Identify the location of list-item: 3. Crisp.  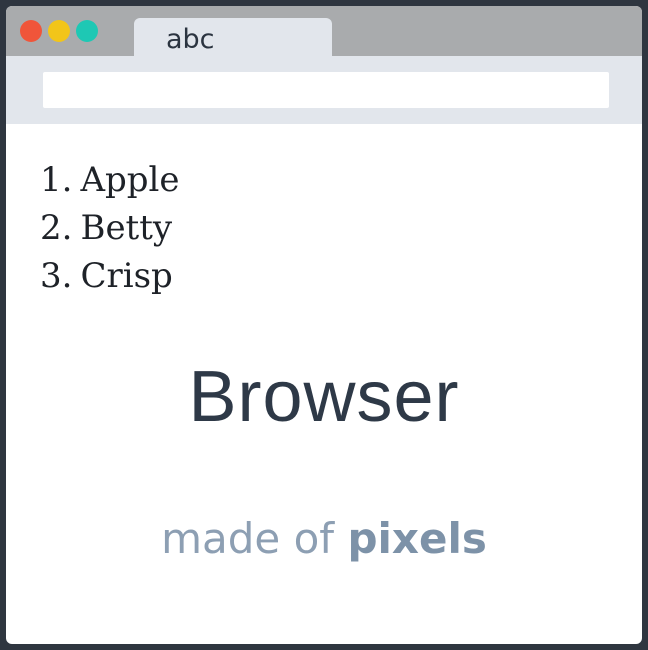
(110, 276).